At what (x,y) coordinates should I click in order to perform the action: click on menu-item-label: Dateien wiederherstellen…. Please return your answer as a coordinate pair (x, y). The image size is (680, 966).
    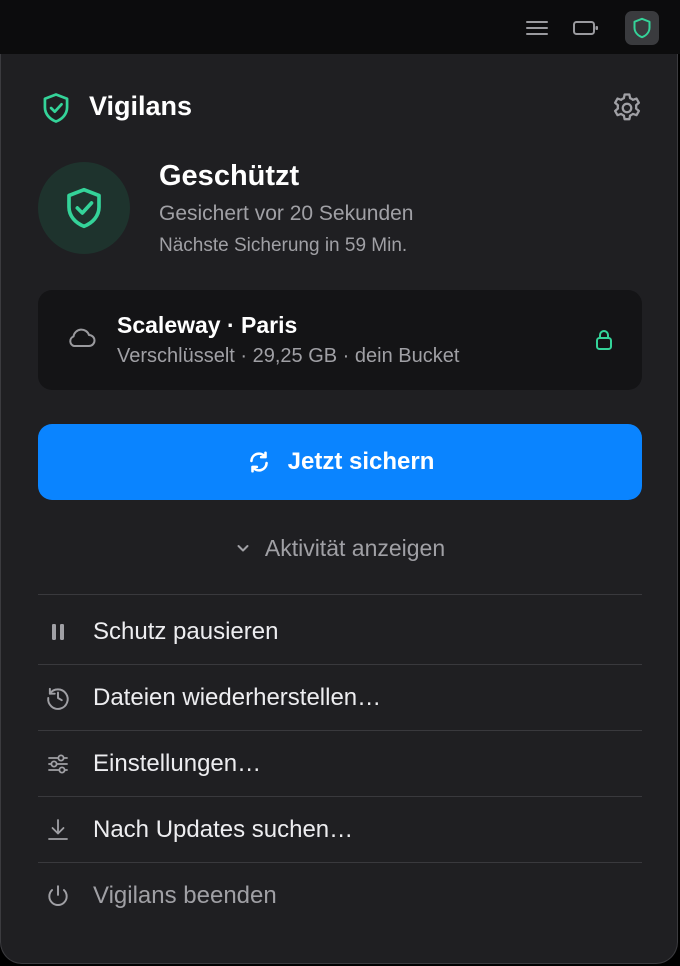
    Looking at the image, I should click on (237, 697).